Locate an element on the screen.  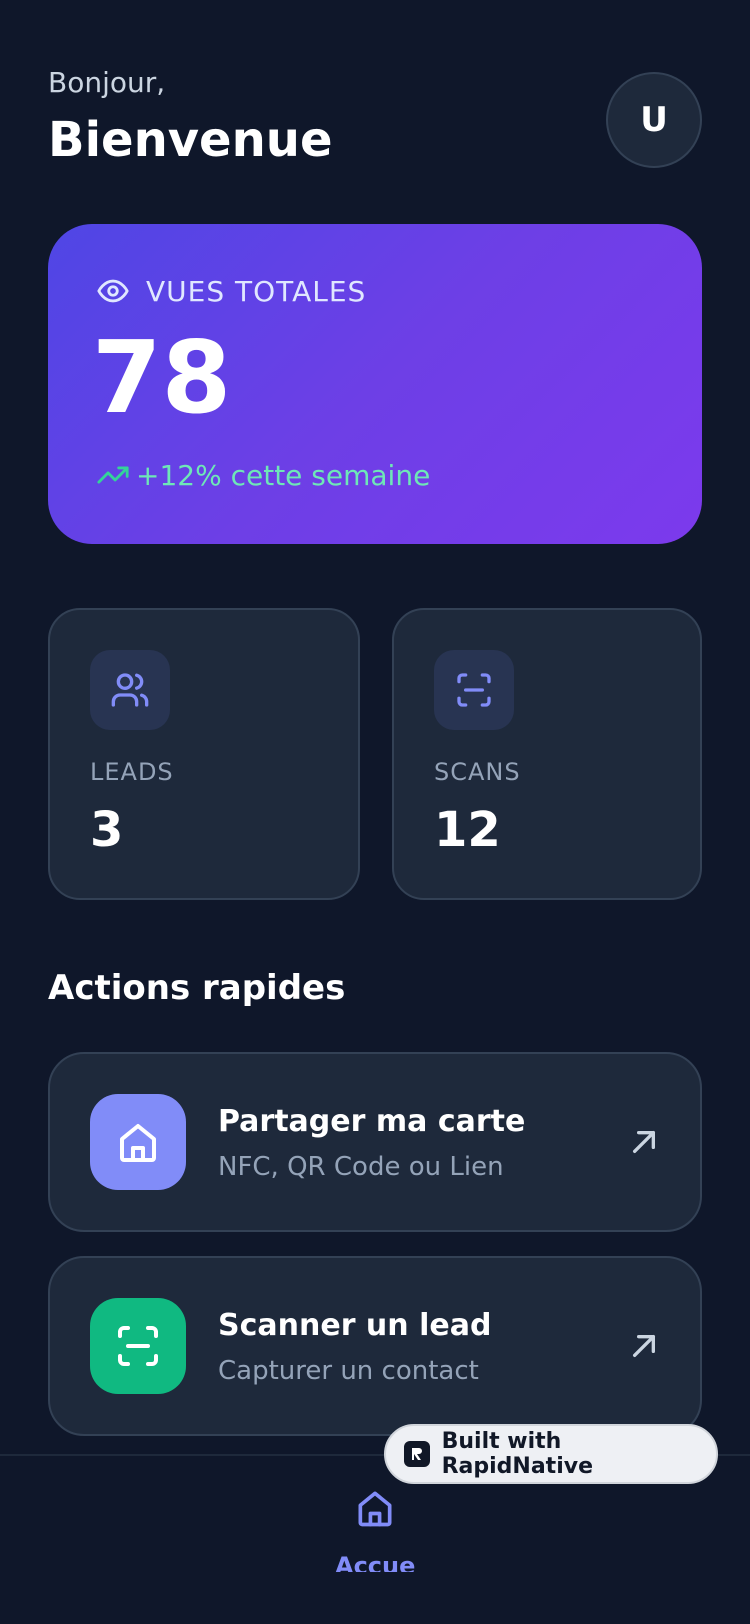
rapidnative-logo-icon is located at coordinates (417, 1454).